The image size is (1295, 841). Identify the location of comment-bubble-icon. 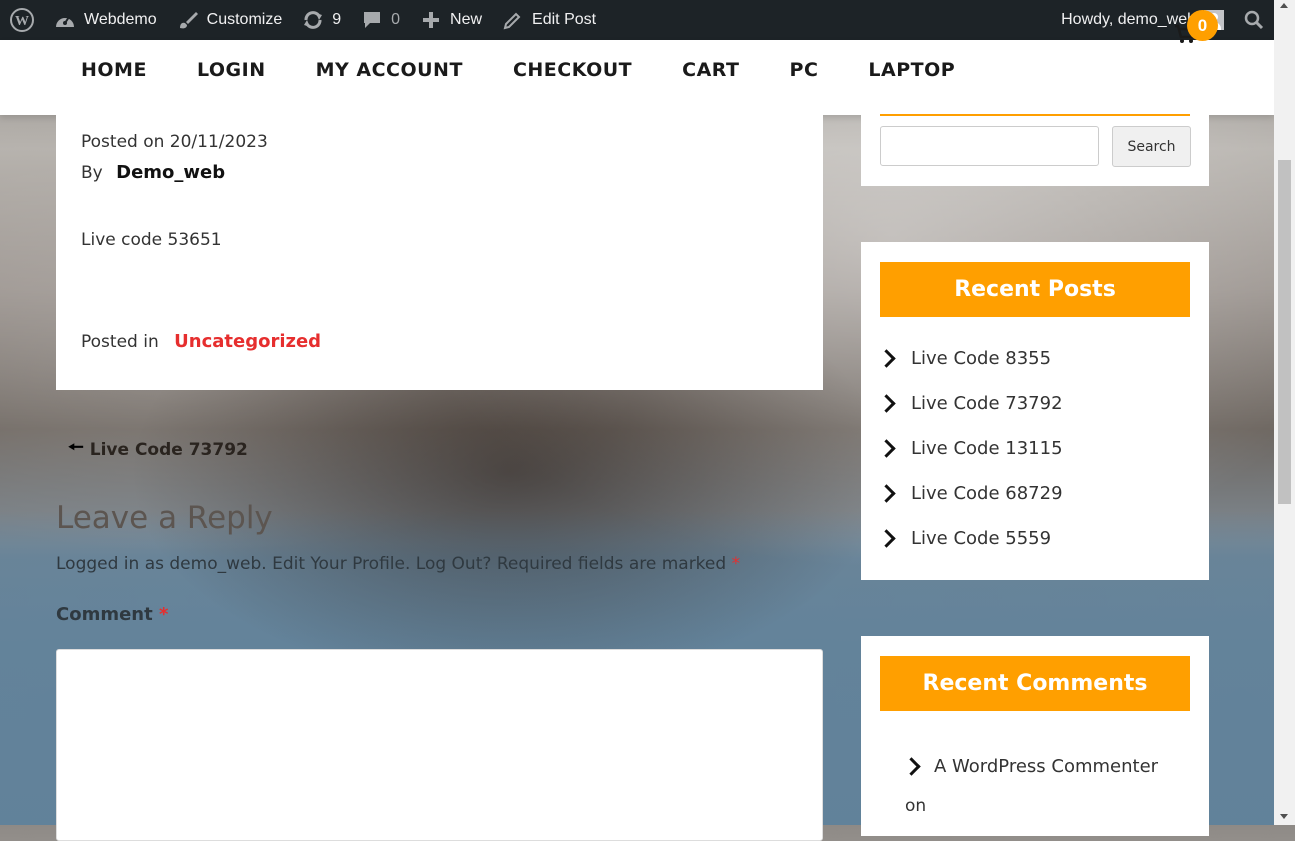
(372, 20).